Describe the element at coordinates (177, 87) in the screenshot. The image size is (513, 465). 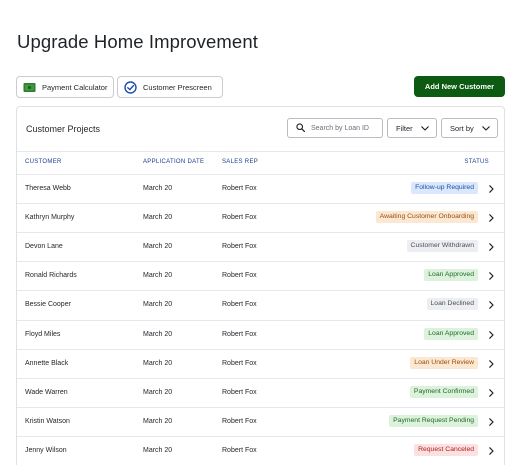
I see `customer-prescreen-label: Customer Prescreen` at that location.